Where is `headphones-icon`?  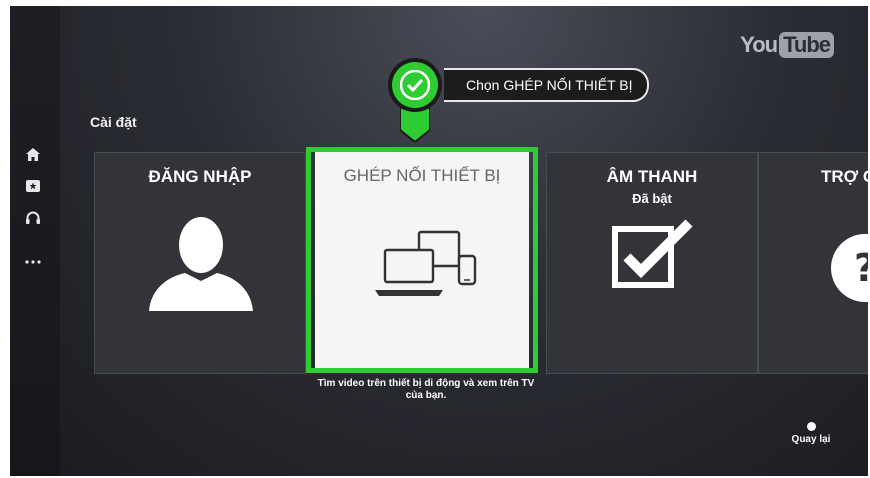
headphones-icon is located at coordinates (33, 217).